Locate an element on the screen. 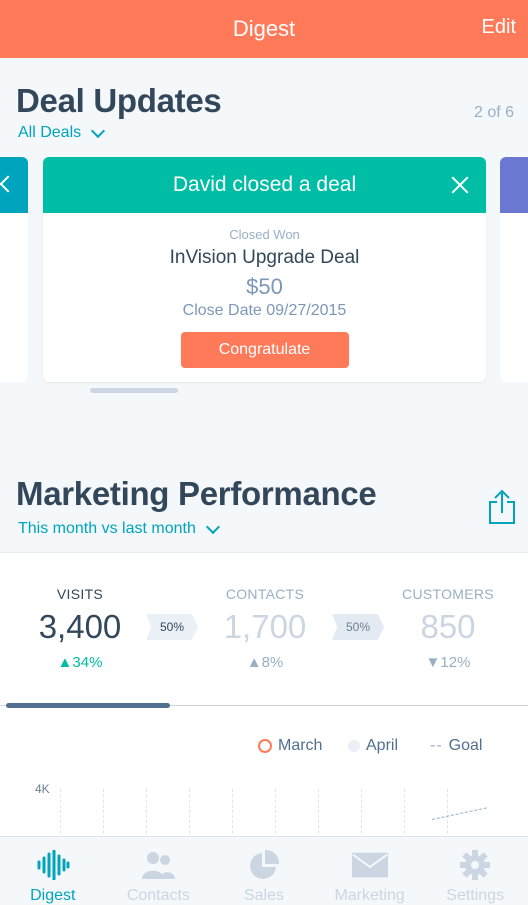 The width and height of the screenshot is (528, 905). tab-settings: Settings is located at coordinates (475, 870).